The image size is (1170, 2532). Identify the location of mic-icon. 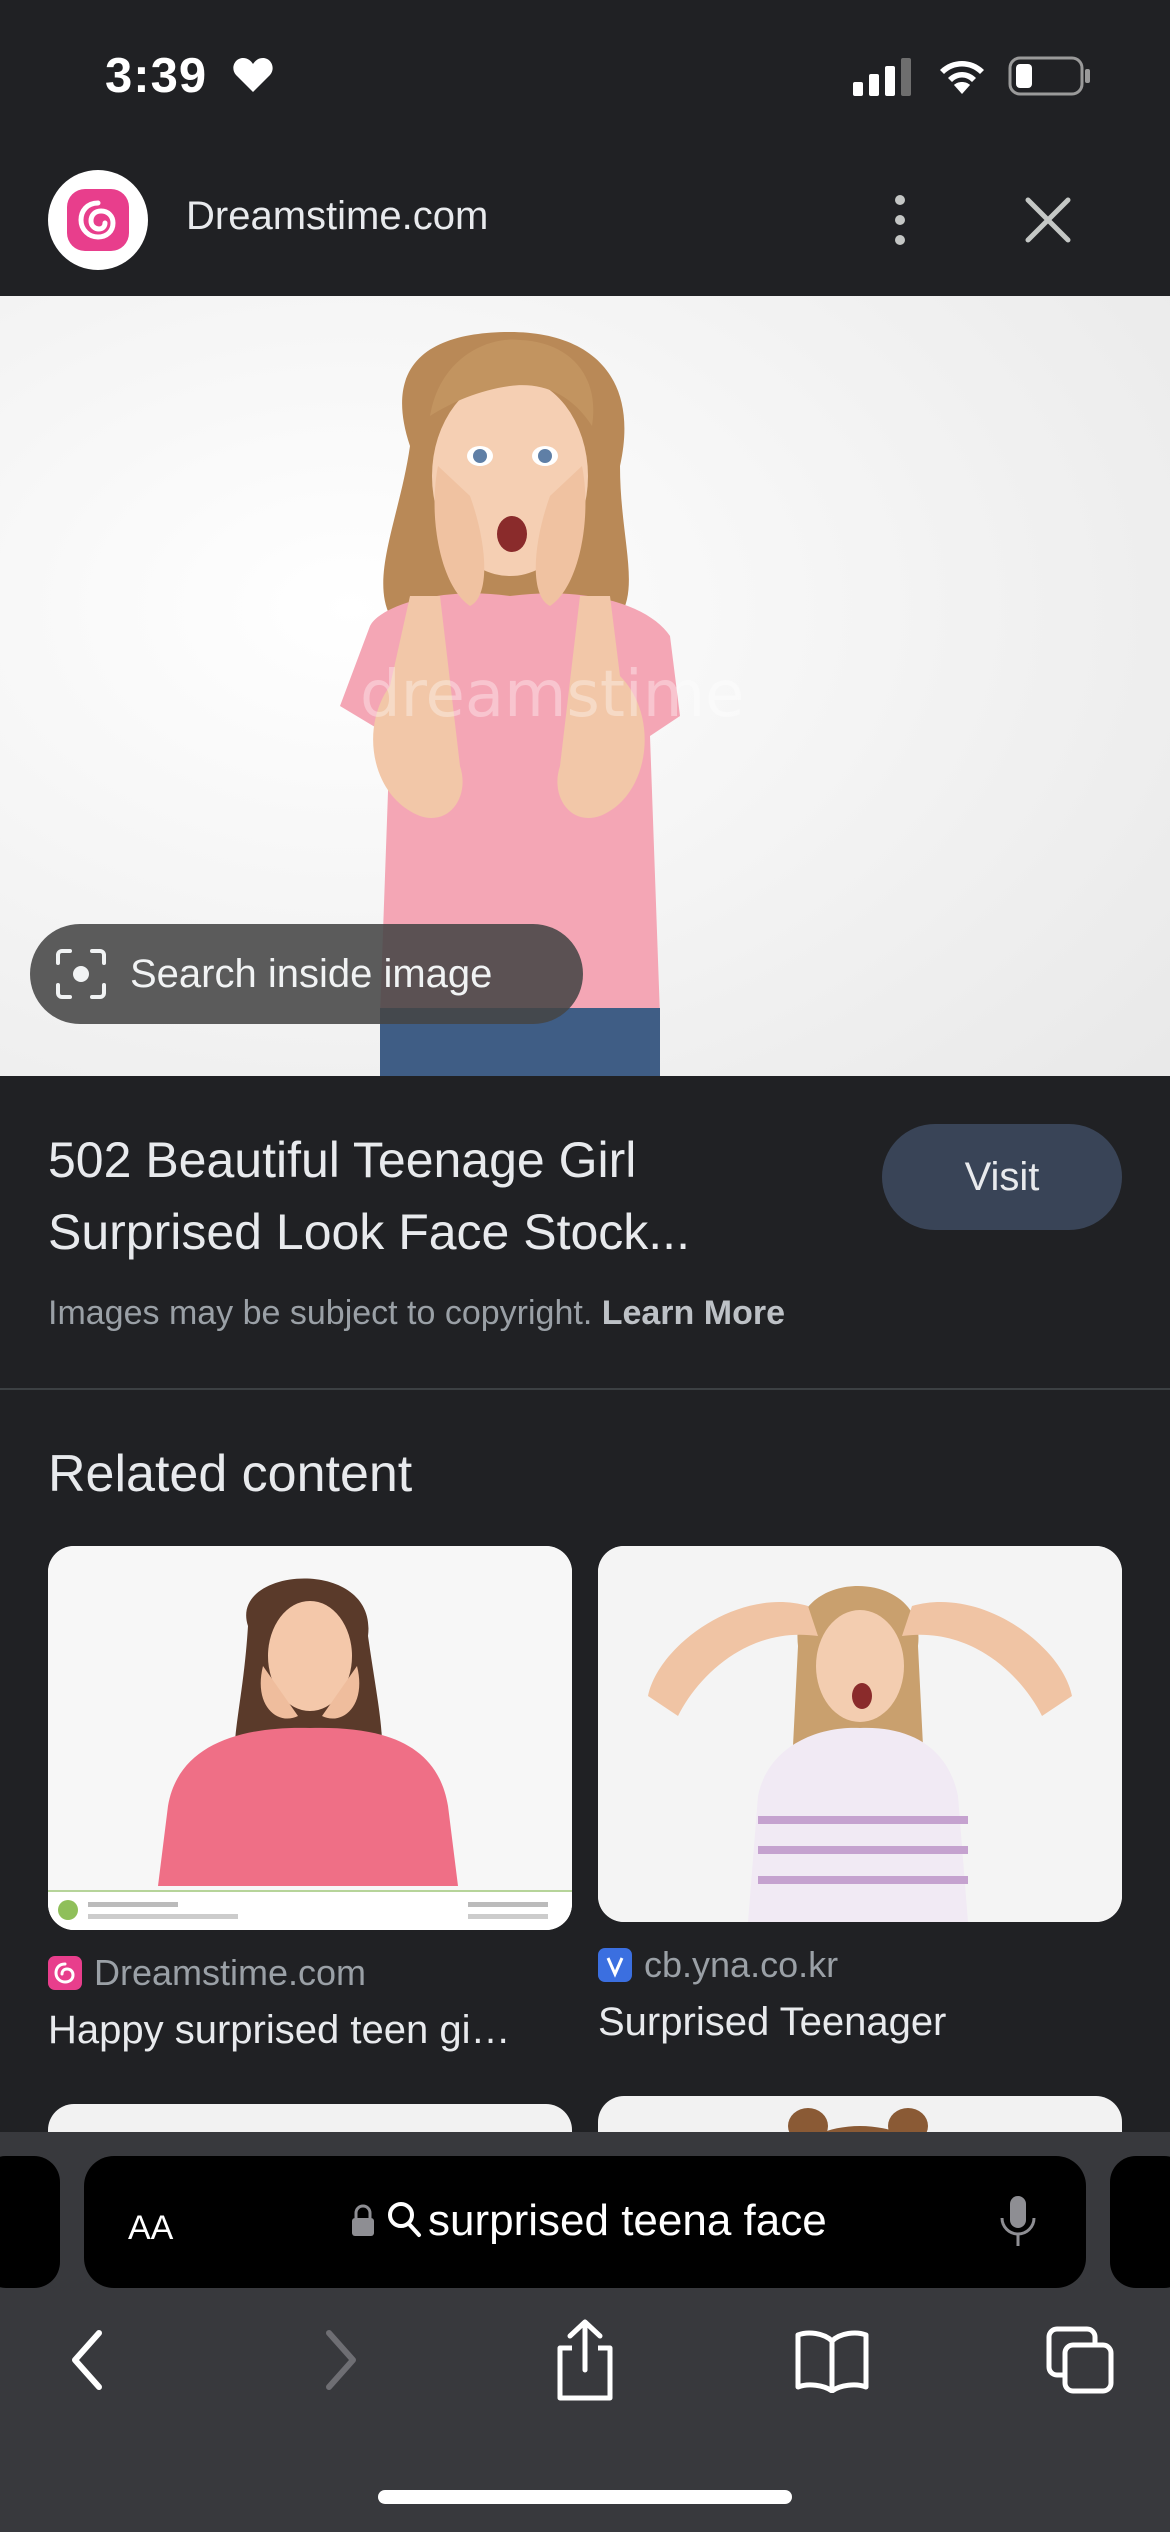
(1018, 2222).